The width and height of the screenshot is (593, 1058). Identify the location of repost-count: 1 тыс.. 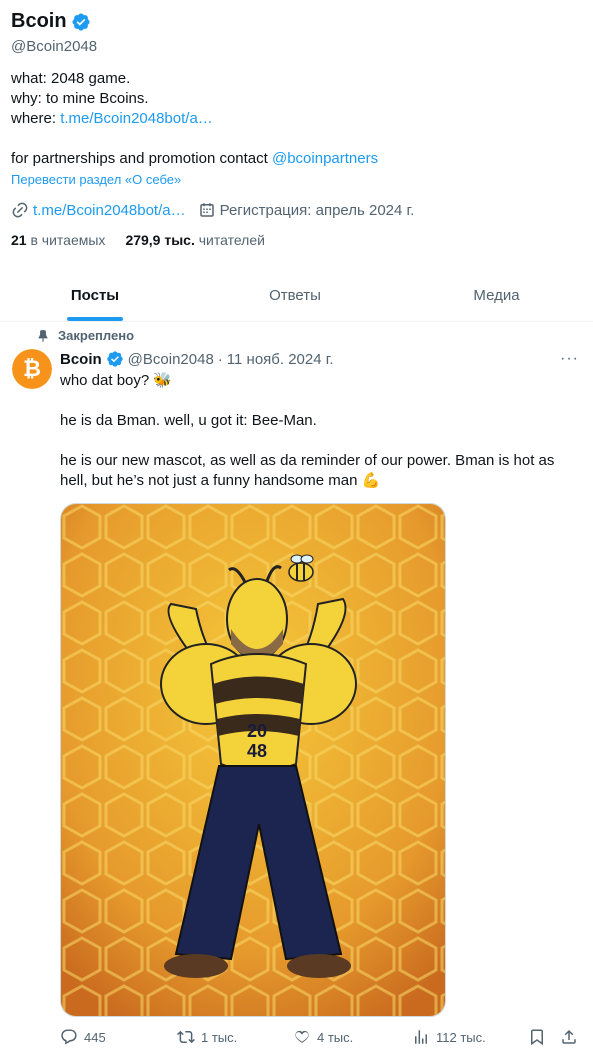
(219, 1037).